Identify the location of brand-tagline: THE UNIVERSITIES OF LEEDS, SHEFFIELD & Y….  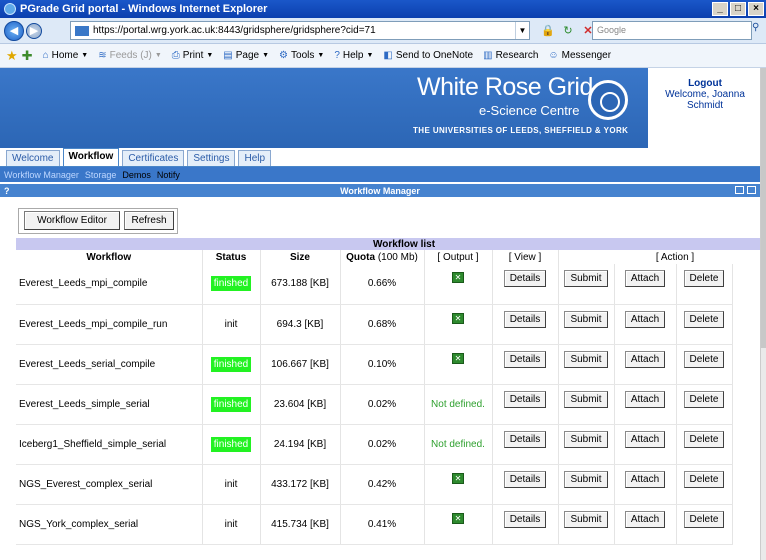
(521, 130).